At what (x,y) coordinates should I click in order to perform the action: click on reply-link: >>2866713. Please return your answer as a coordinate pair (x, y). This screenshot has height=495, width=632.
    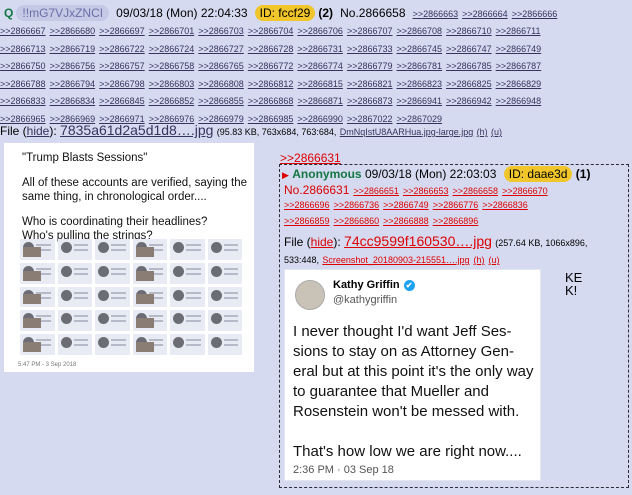
    Looking at the image, I should click on (23, 49).